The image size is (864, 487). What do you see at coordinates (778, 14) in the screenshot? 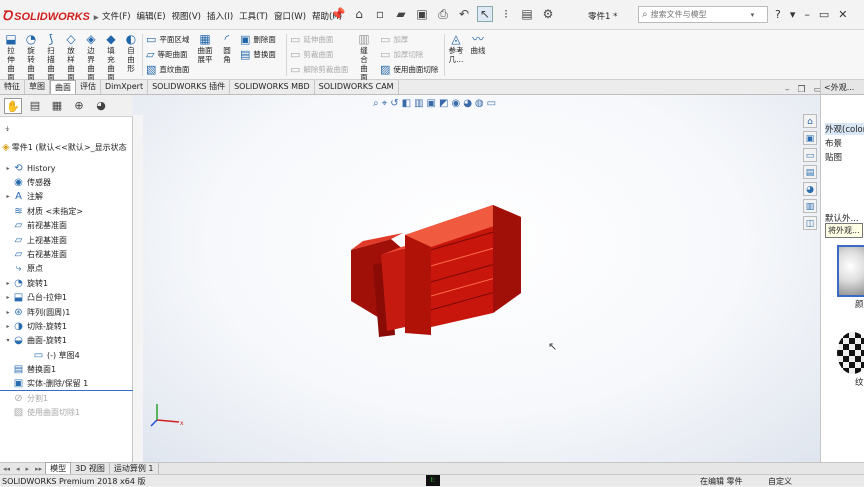
I see `help-icon: ?` at bounding box center [778, 14].